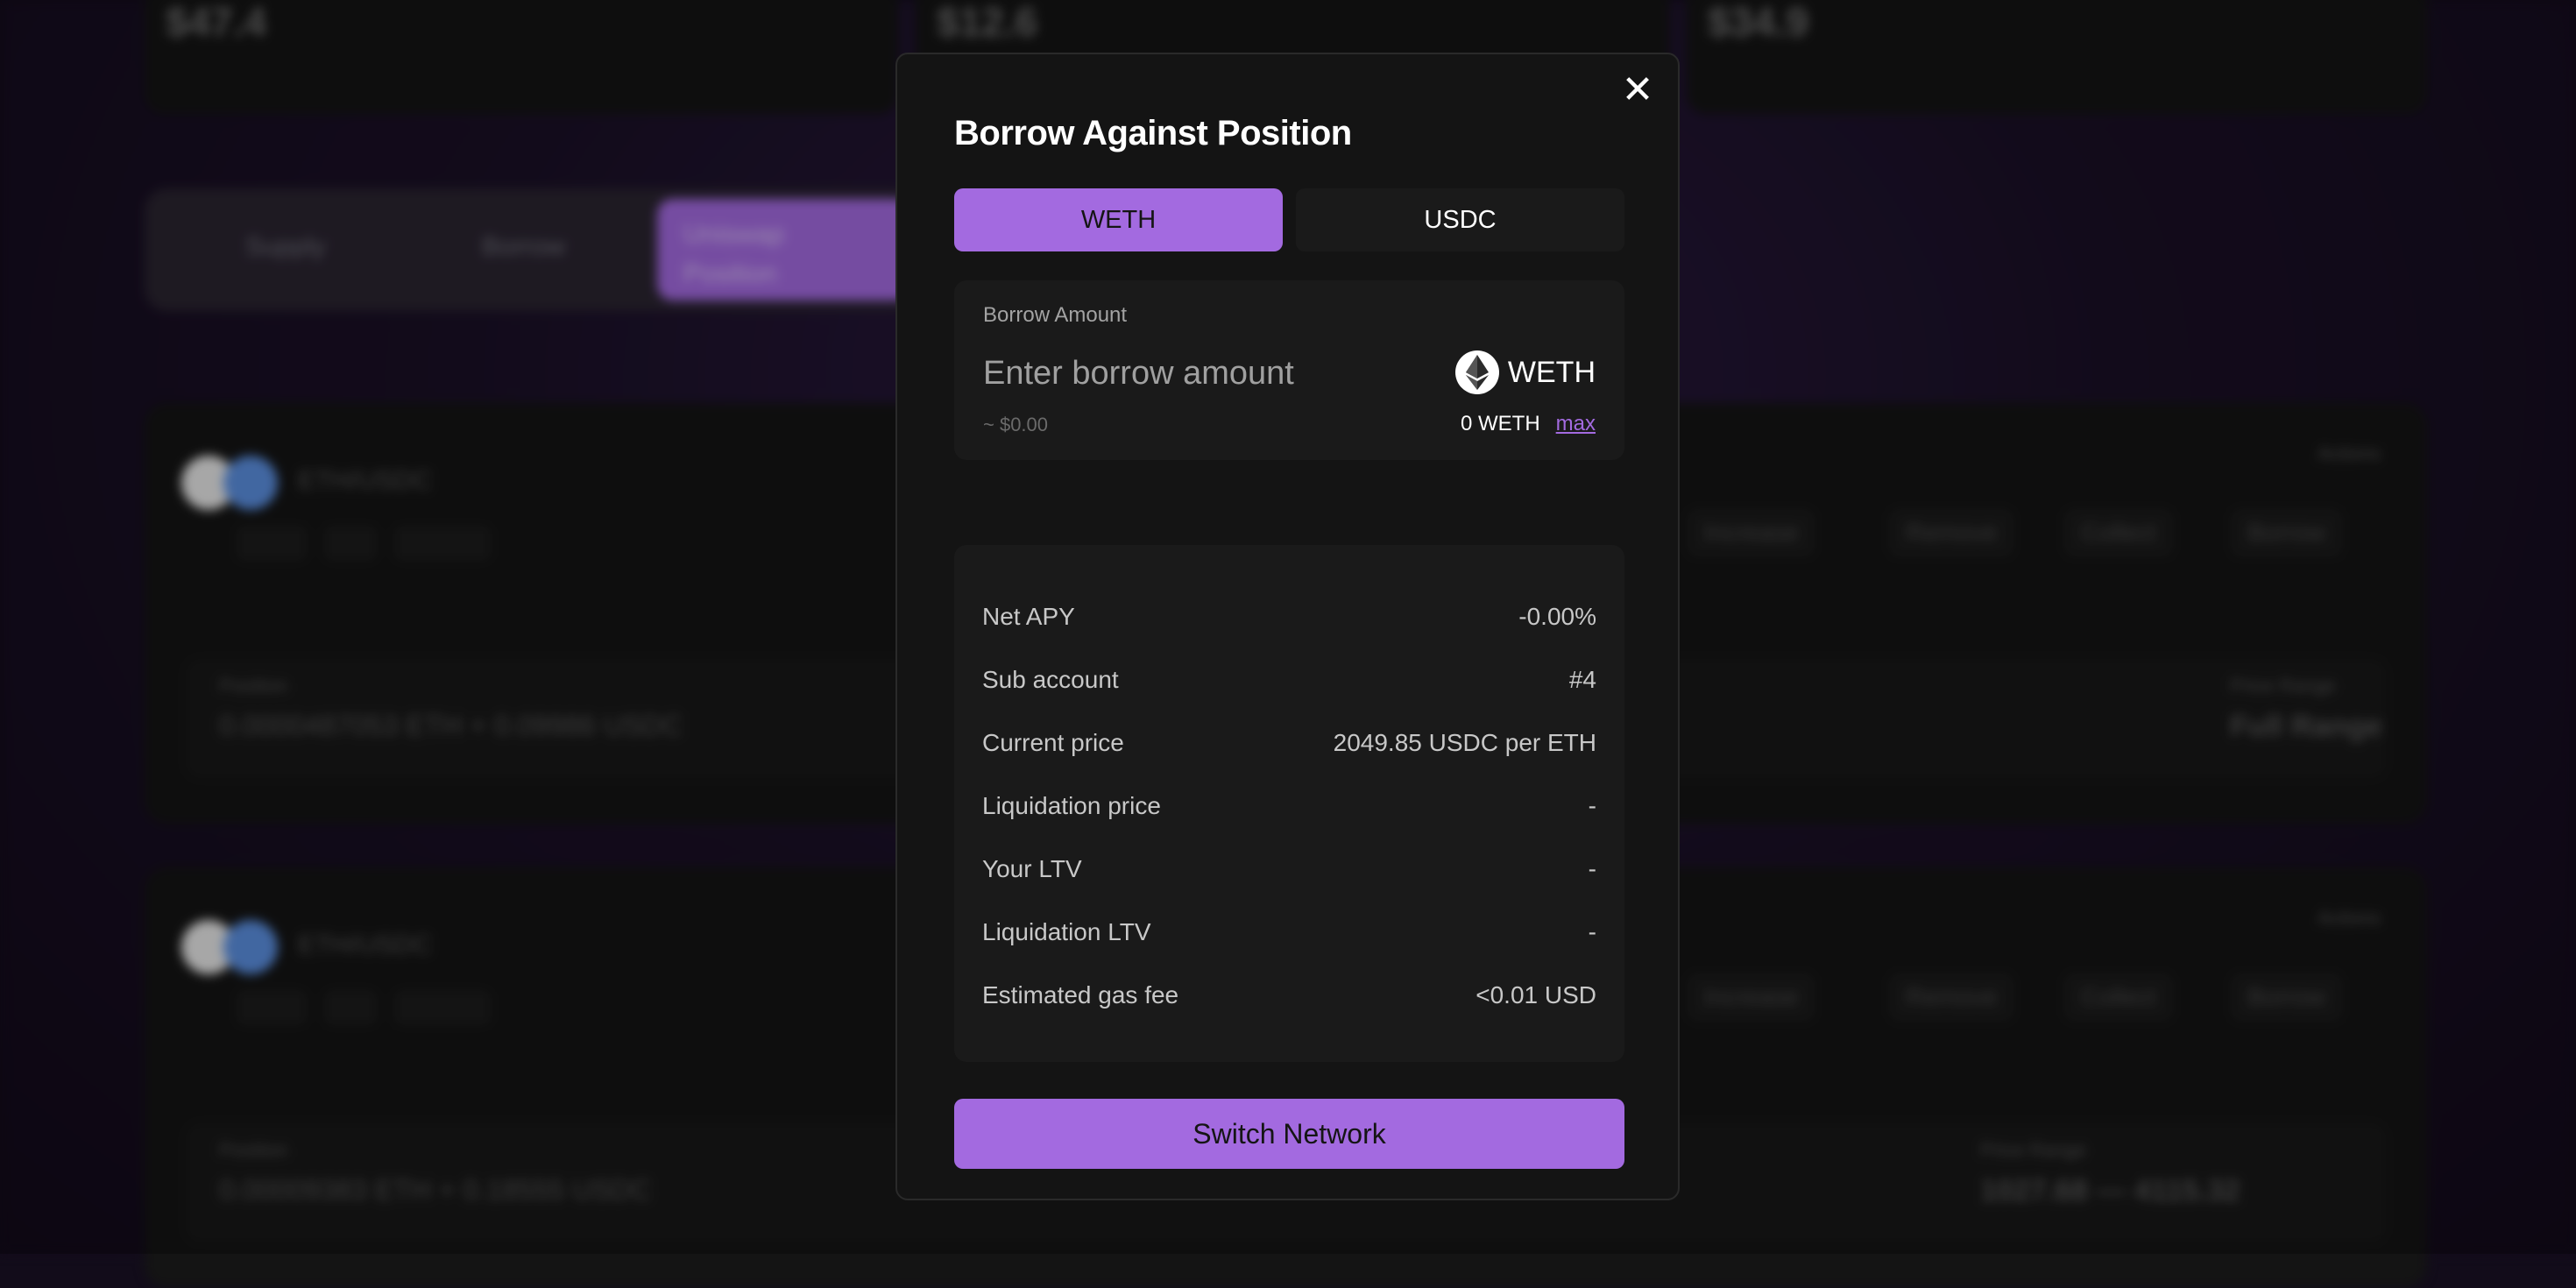 Image resolution: width=2576 pixels, height=1288 pixels. I want to click on borrow-amount-label: Borrow Amount, so click(1055, 315).